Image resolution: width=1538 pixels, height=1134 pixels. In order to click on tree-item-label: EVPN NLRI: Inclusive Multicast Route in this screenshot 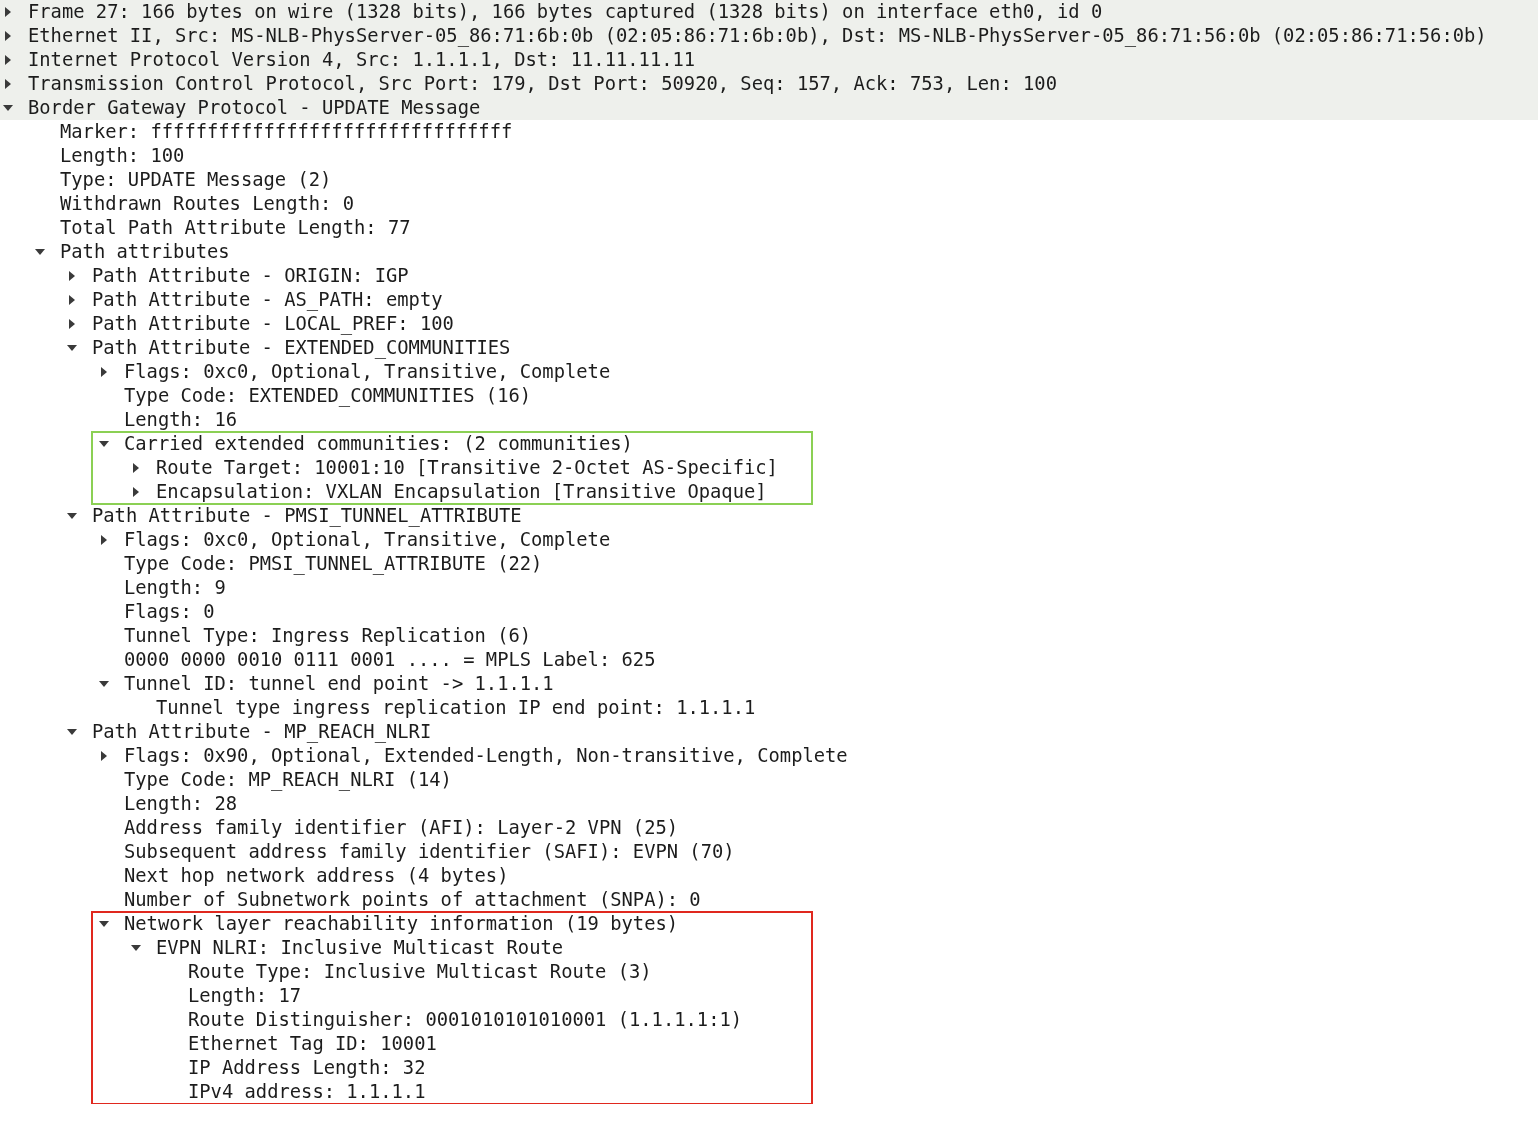, I will do `click(360, 948)`.